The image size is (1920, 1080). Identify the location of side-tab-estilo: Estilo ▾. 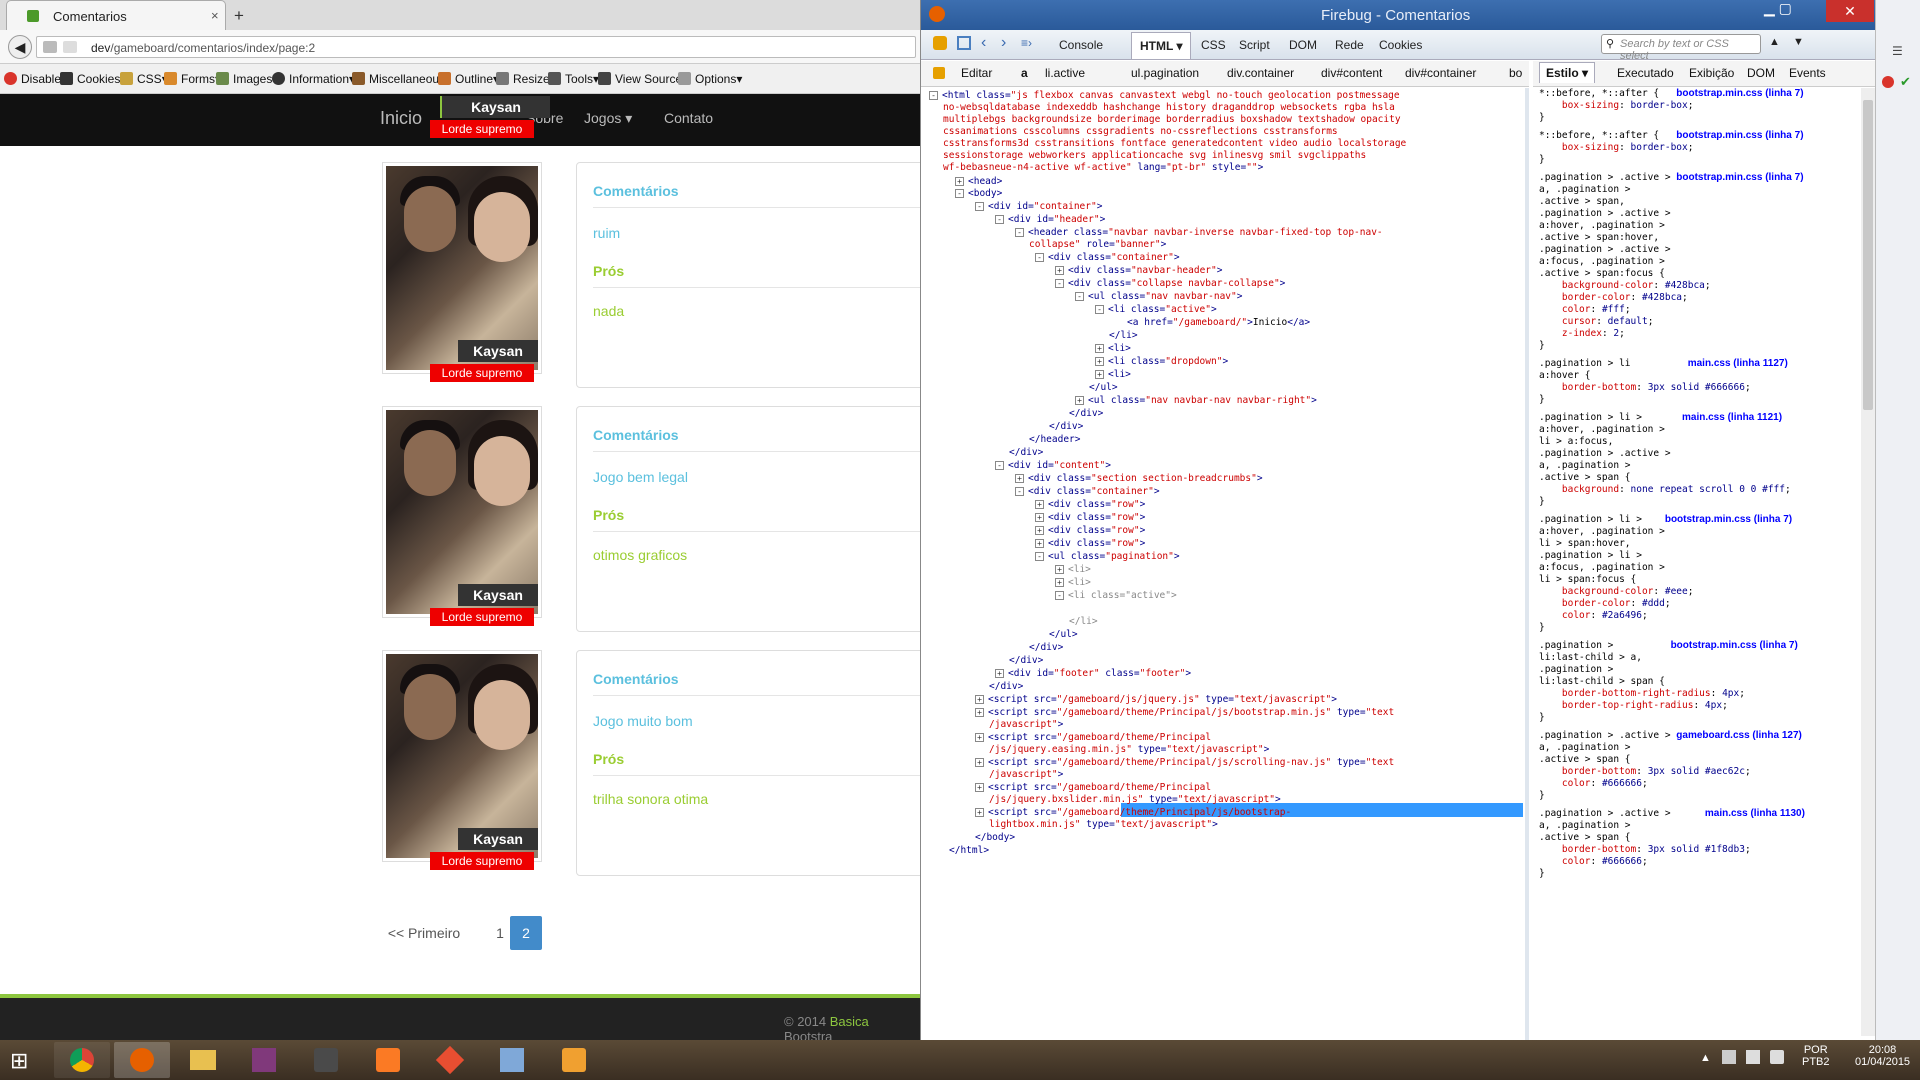
(1567, 72).